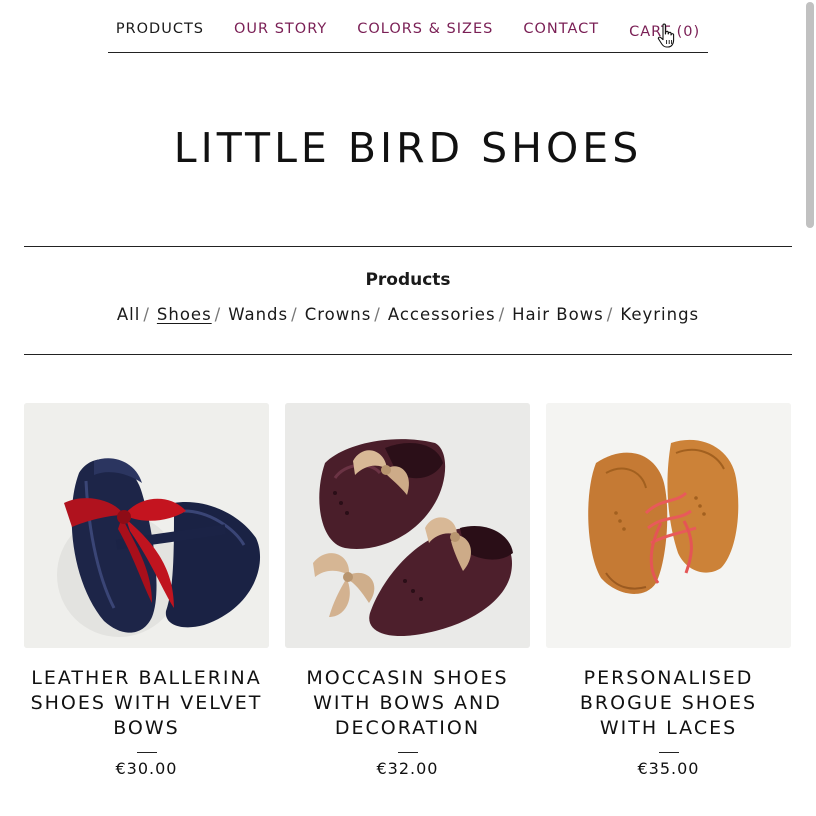 The height and width of the screenshot is (816, 816). What do you see at coordinates (160, 29) in the screenshot?
I see `nav-products: PRODUCTS` at bounding box center [160, 29].